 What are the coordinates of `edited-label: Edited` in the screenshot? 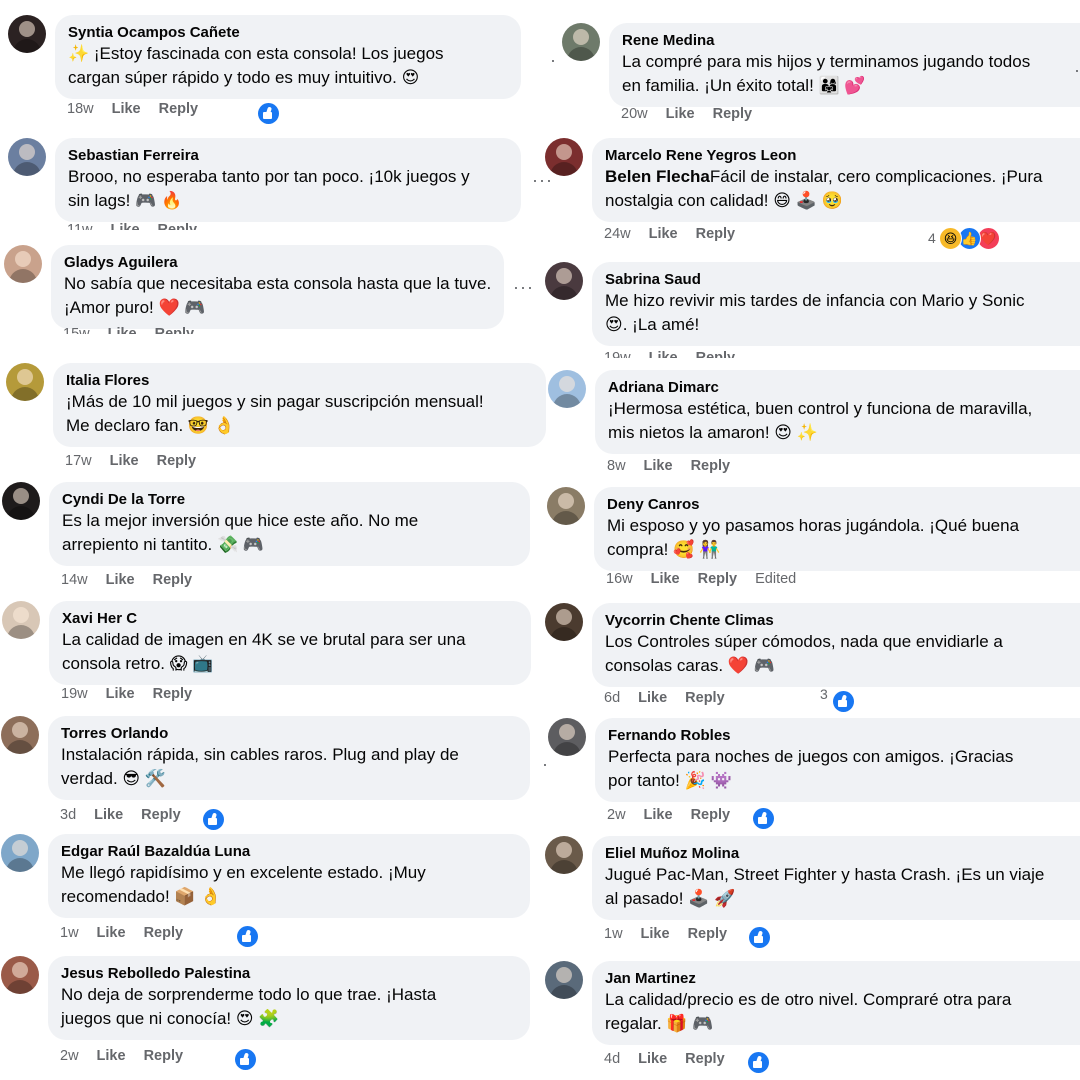 It's located at (775, 579).